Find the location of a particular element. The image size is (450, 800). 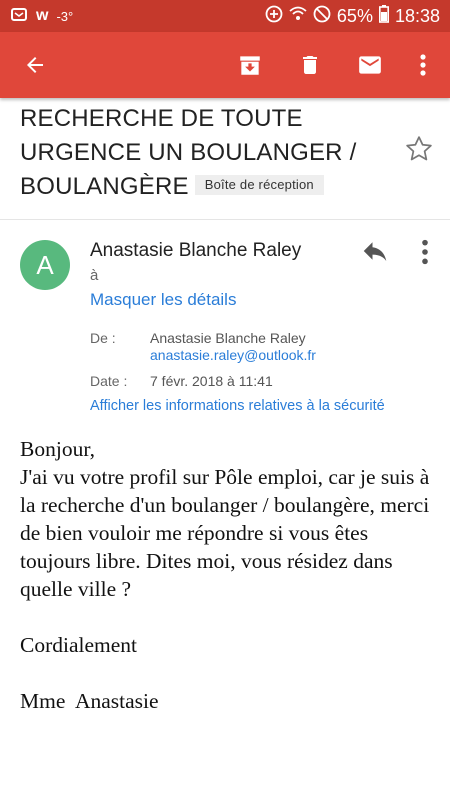

archive-icon is located at coordinates (250, 65).